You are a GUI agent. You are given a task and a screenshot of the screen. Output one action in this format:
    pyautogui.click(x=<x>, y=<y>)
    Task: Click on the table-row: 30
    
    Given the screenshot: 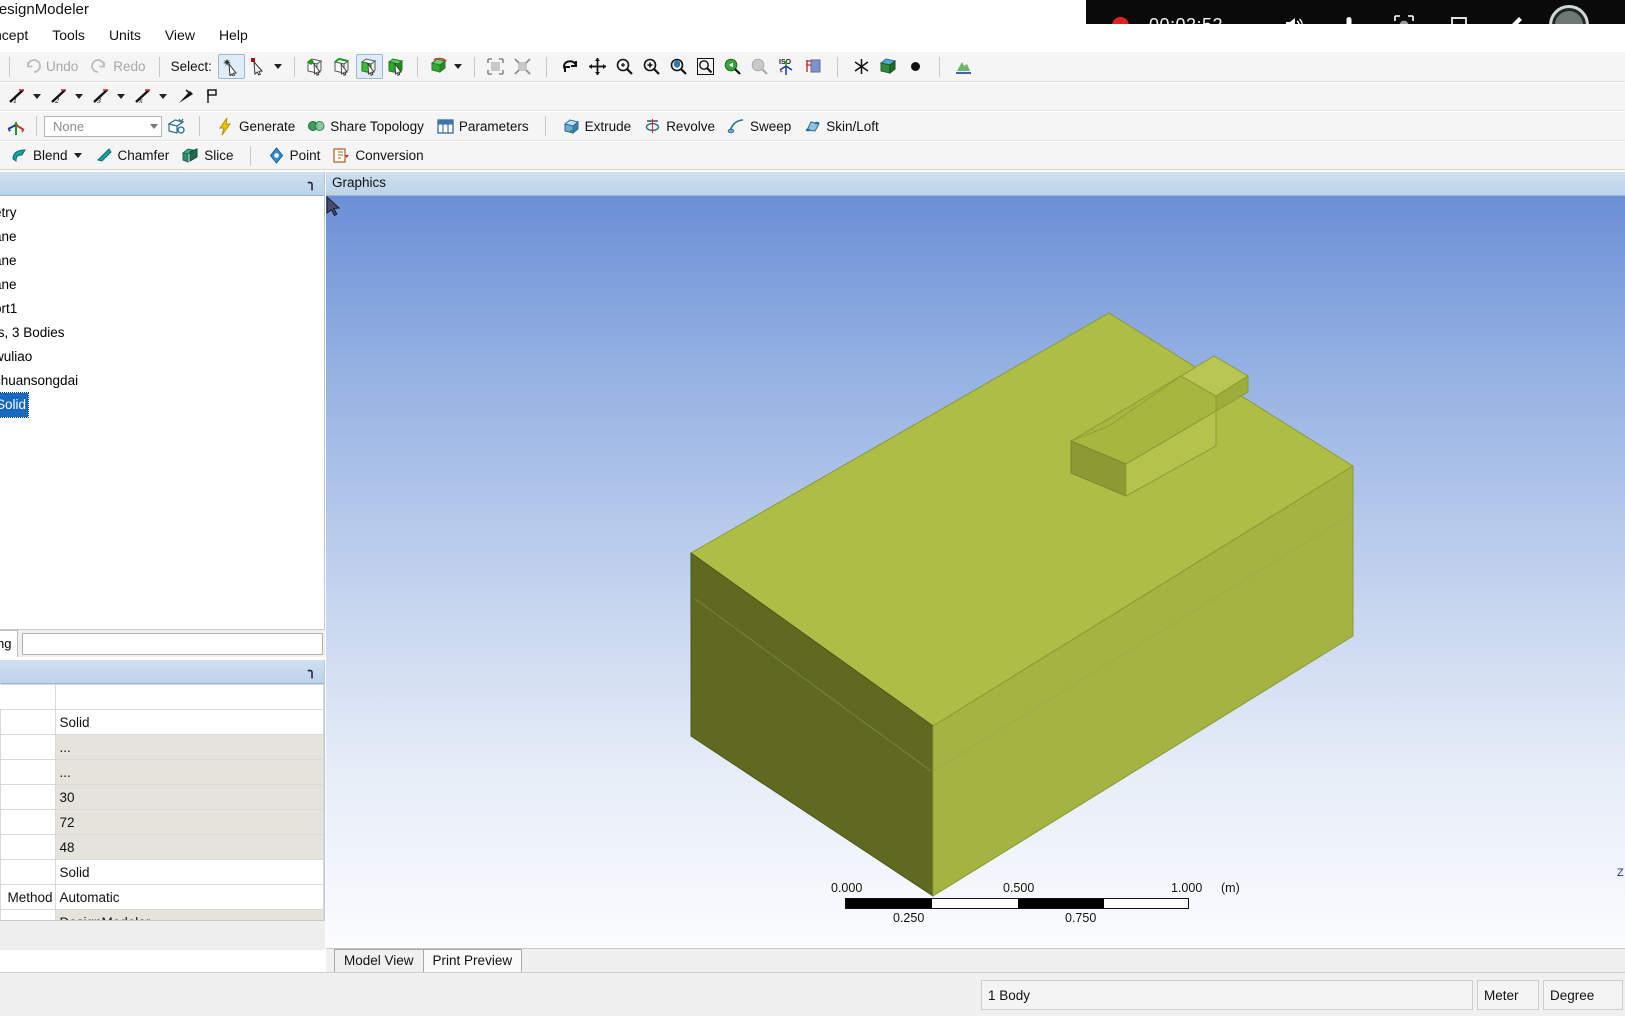 What is the action you would take?
    pyautogui.click(x=162, y=797)
    